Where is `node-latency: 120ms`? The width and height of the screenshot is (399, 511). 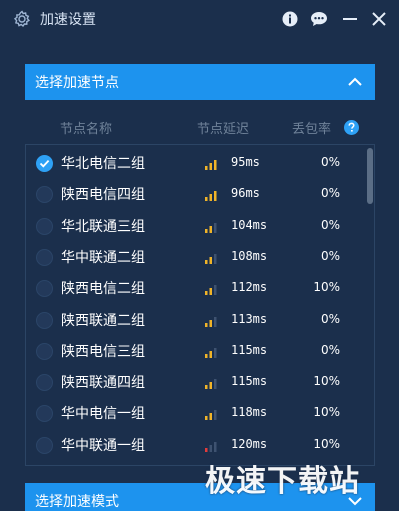 node-latency: 120ms is located at coordinates (249, 443).